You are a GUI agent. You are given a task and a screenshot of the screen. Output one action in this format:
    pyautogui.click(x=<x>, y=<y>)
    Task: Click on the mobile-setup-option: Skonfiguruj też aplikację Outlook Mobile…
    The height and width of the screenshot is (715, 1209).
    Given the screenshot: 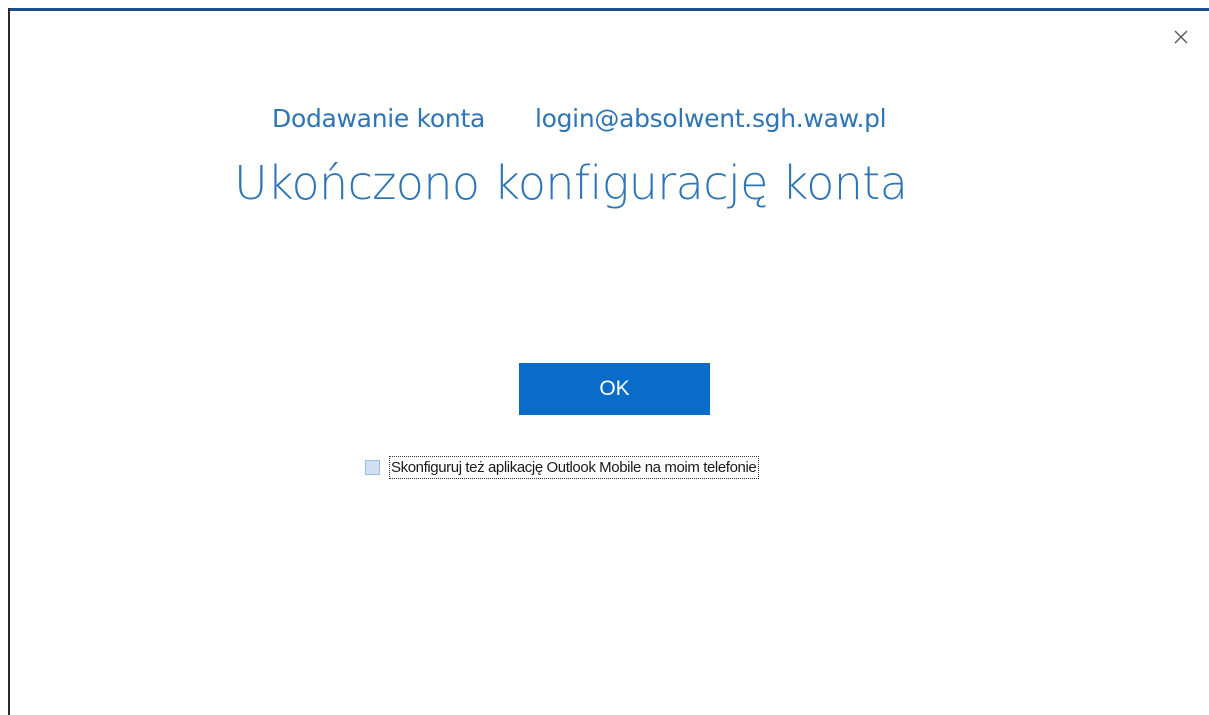 What is the action you would take?
    pyautogui.click(x=562, y=467)
    